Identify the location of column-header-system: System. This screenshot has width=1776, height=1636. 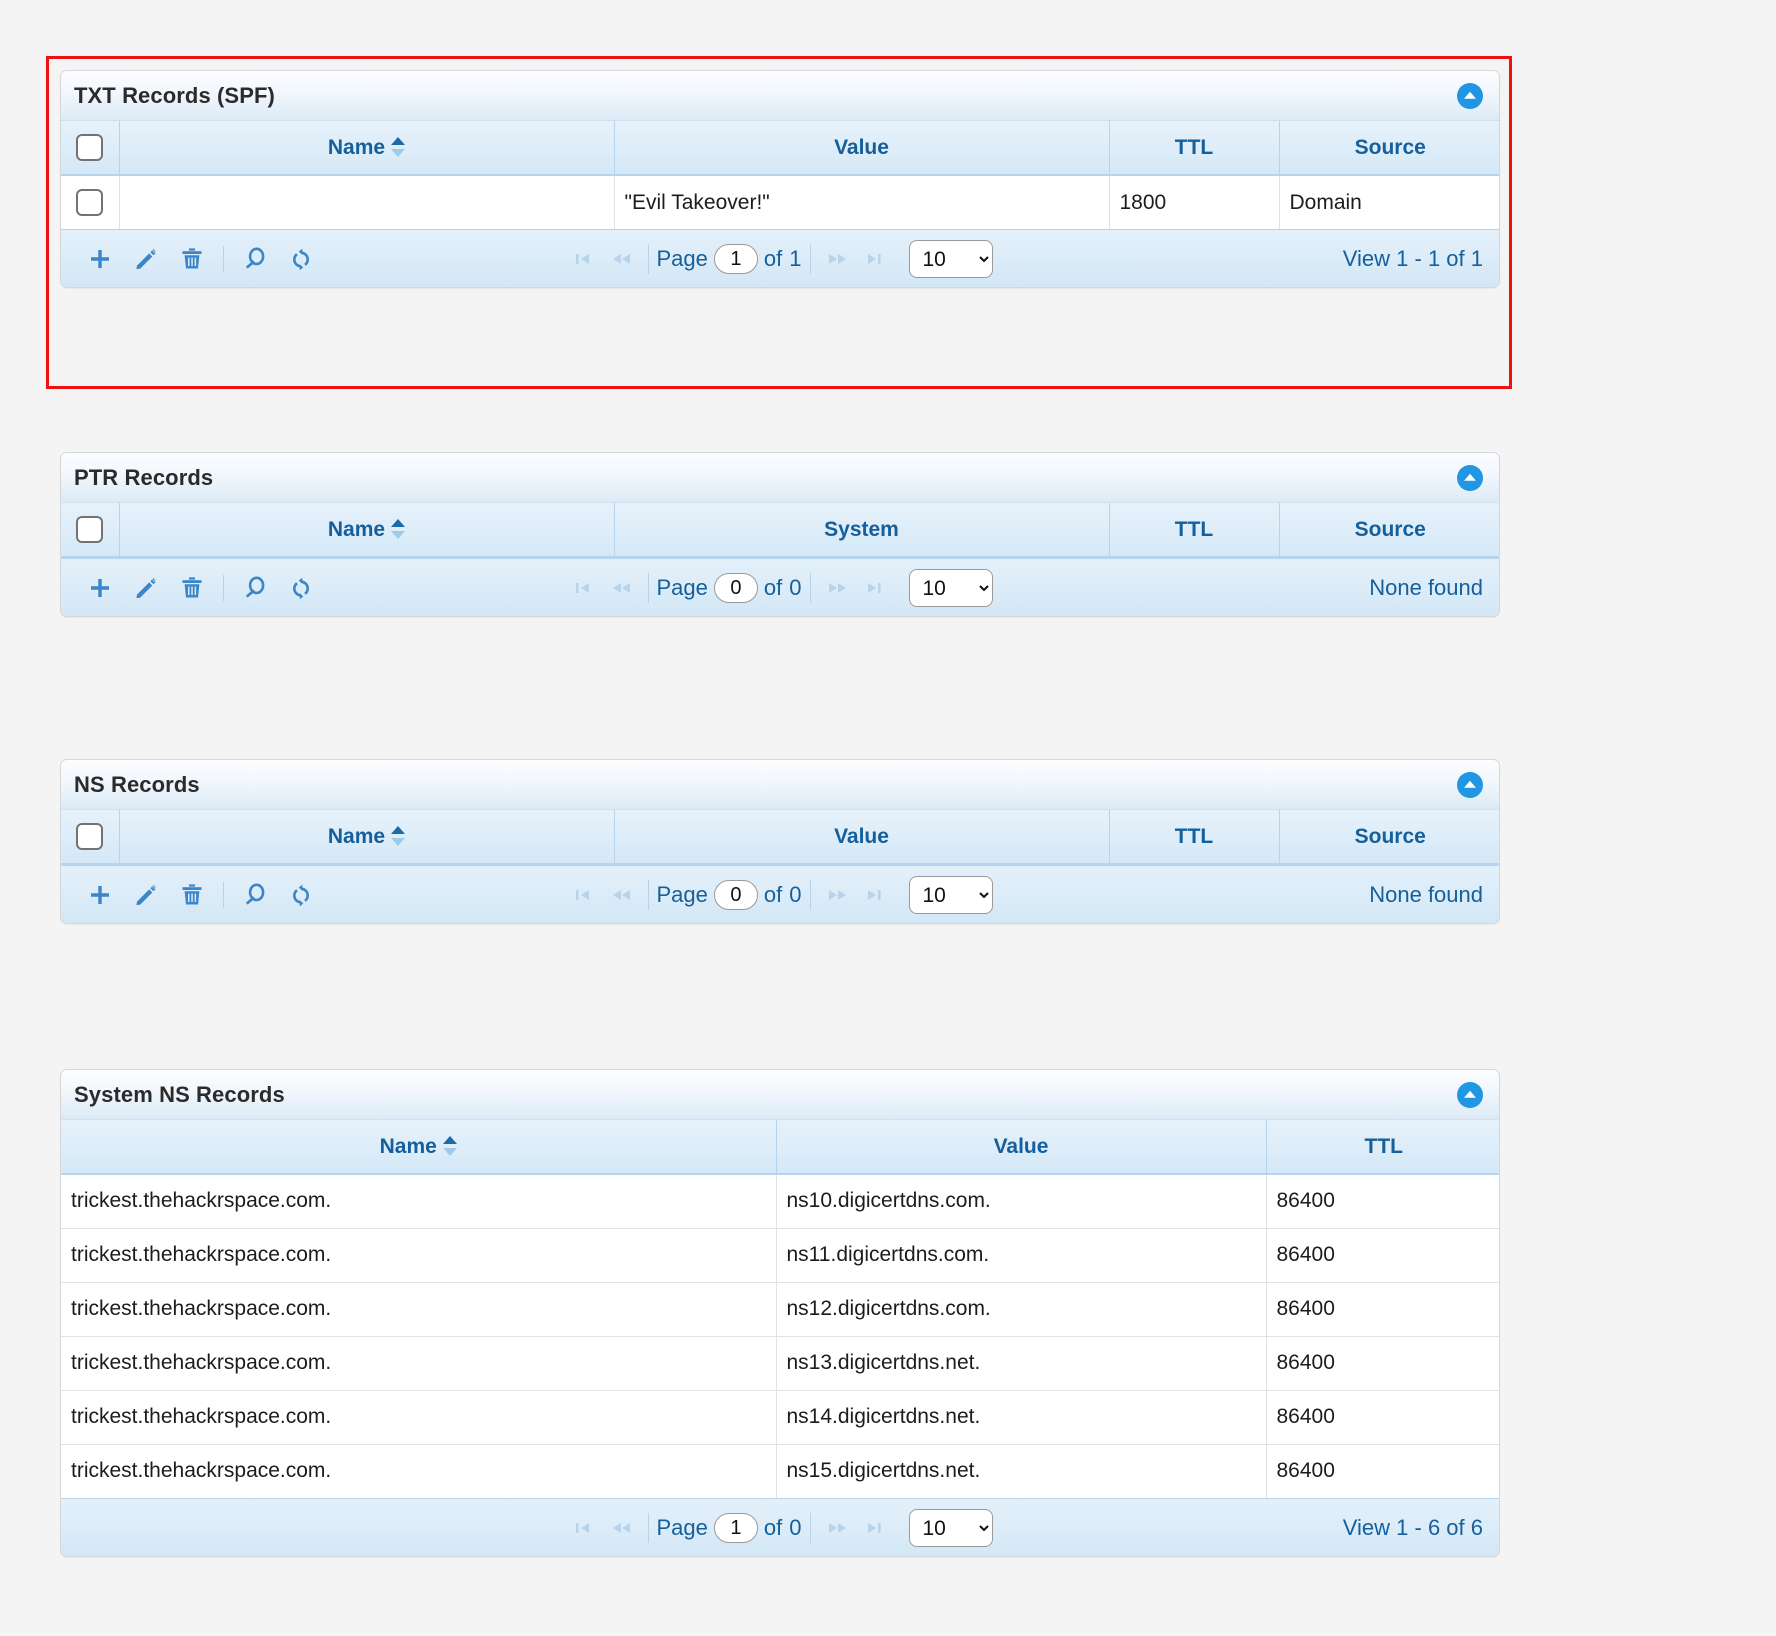
(862, 530).